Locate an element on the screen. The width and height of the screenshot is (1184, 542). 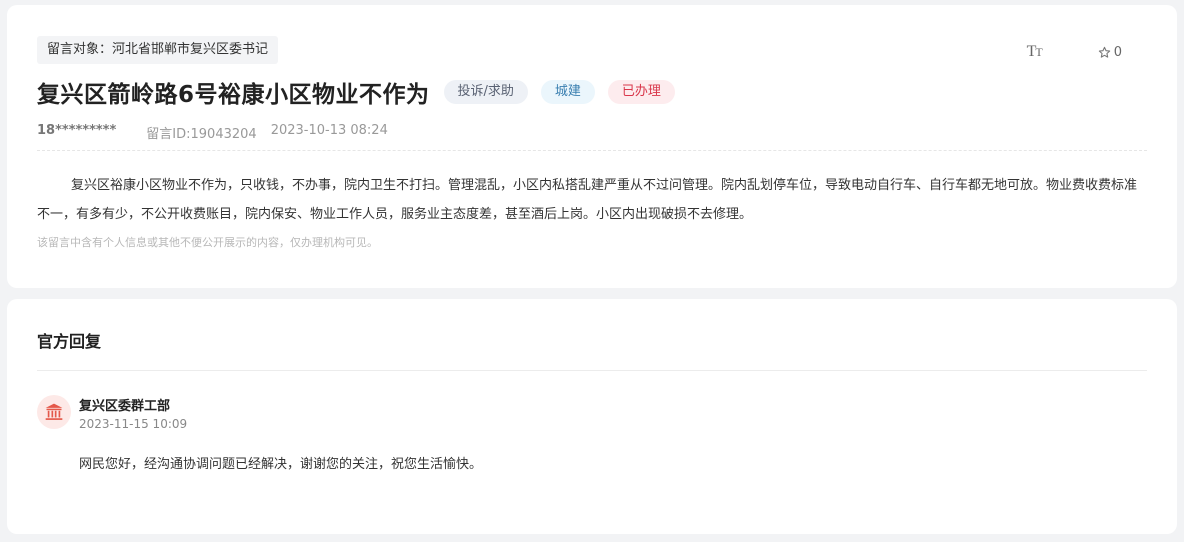
type-tag: 投诉/求助 is located at coordinates (485, 92).